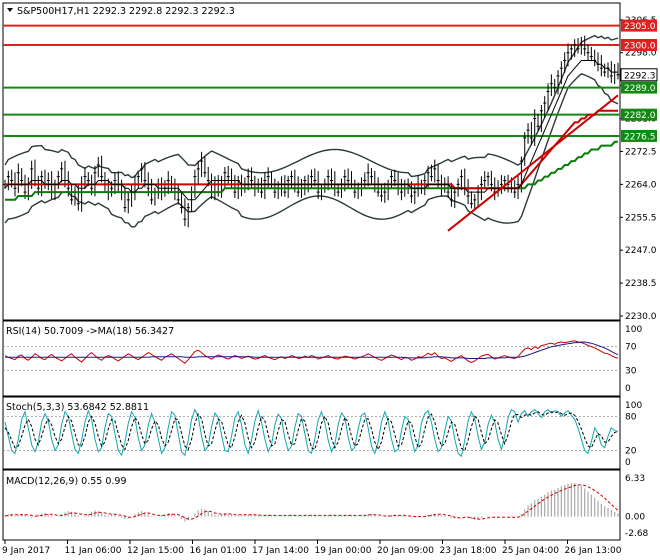  I want to click on x-tick-label: 11 Jan 06:00, so click(93, 551).